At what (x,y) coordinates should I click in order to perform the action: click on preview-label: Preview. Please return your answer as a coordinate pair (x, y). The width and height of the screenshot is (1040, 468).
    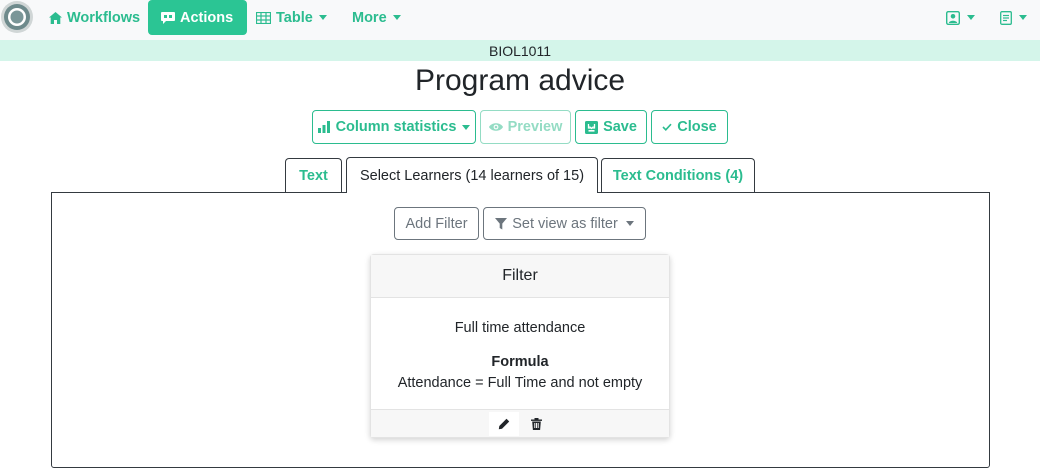
    Looking at the image, I should click on (535, 127).